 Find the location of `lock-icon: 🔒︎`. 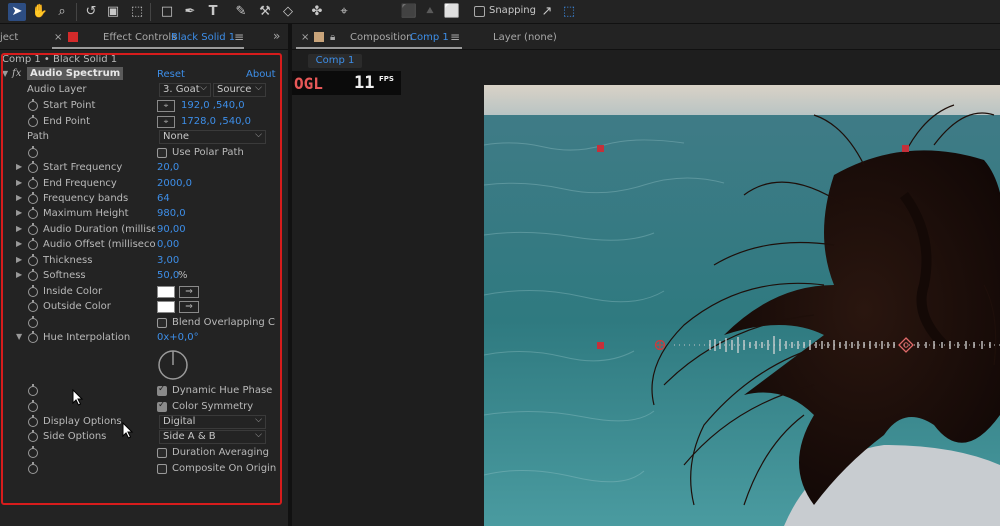

lock-icon: 🔒︎ is located at coordinates (332, 37).